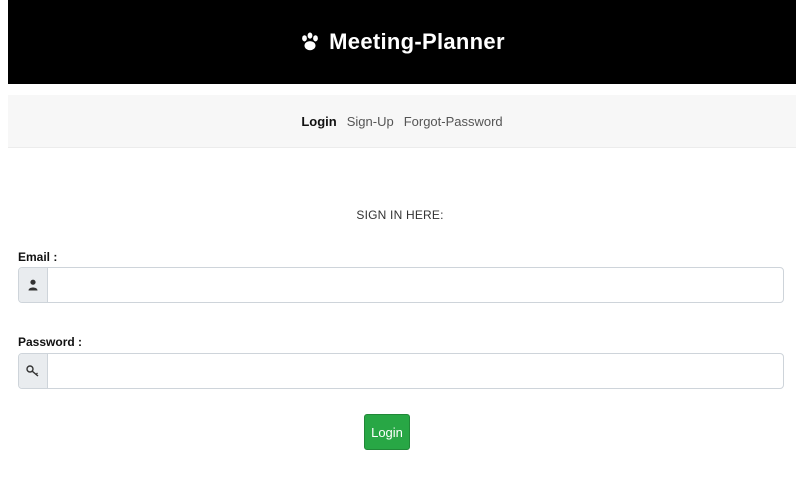 Image resolution: width=800 pixels, height=500 pixels. I want to click on app-title: Meeting-Planner, so click(417, 41).